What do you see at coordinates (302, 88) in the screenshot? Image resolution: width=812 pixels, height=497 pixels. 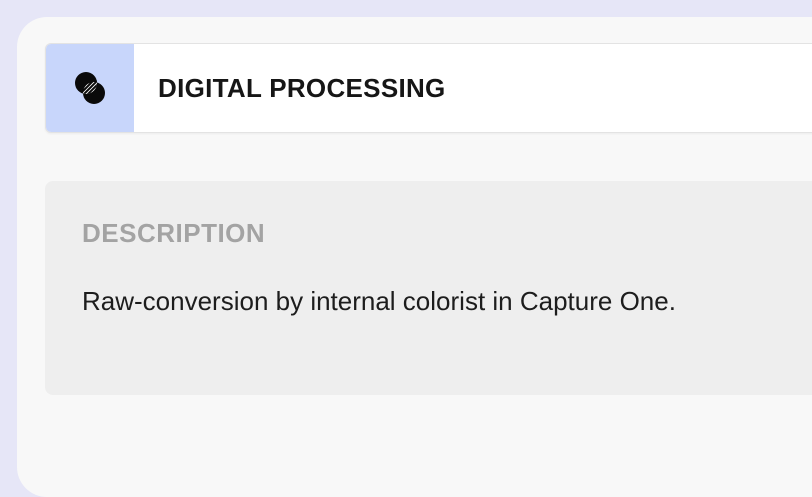 I see `section-title: DIGITAL PROCESSING` at bounding box center [302, 88].